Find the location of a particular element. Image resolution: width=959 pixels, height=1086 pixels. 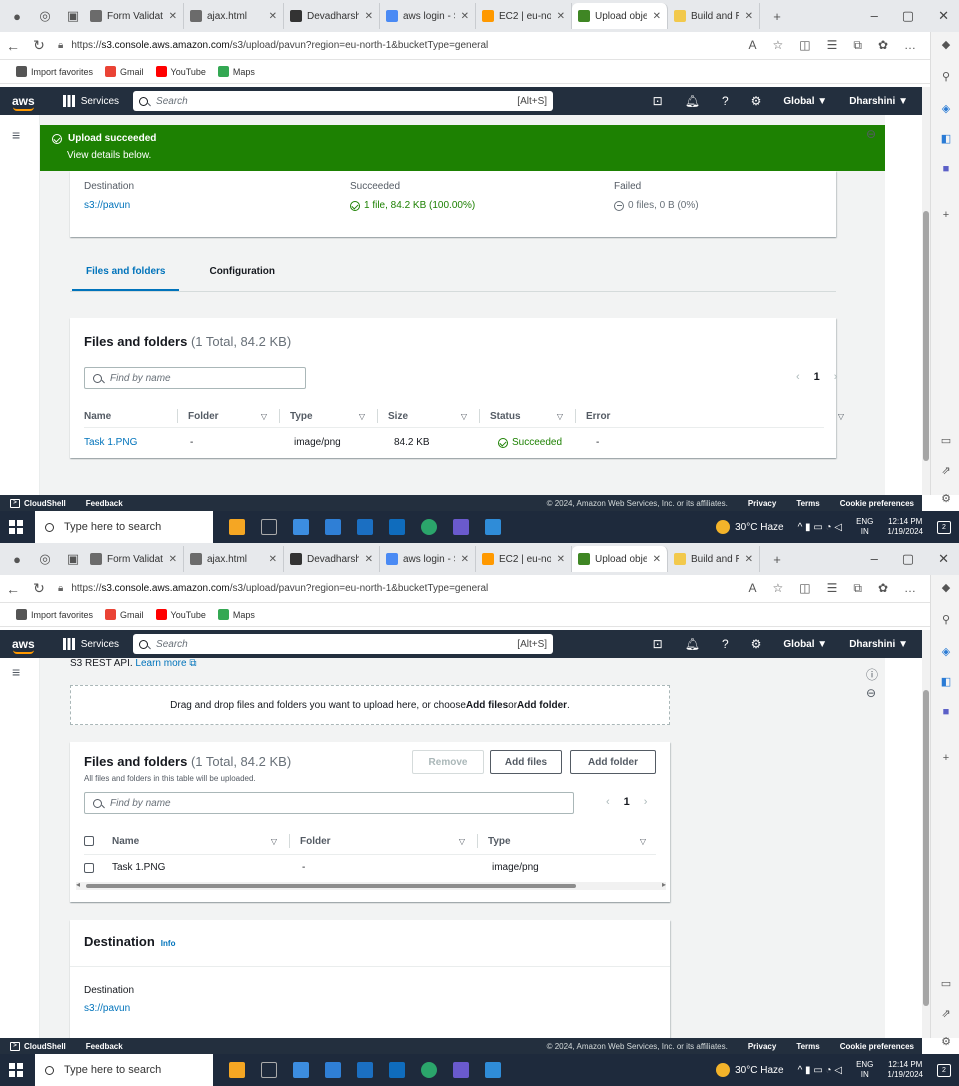

add-files-button: Add files is located at coordinates (526, 762).